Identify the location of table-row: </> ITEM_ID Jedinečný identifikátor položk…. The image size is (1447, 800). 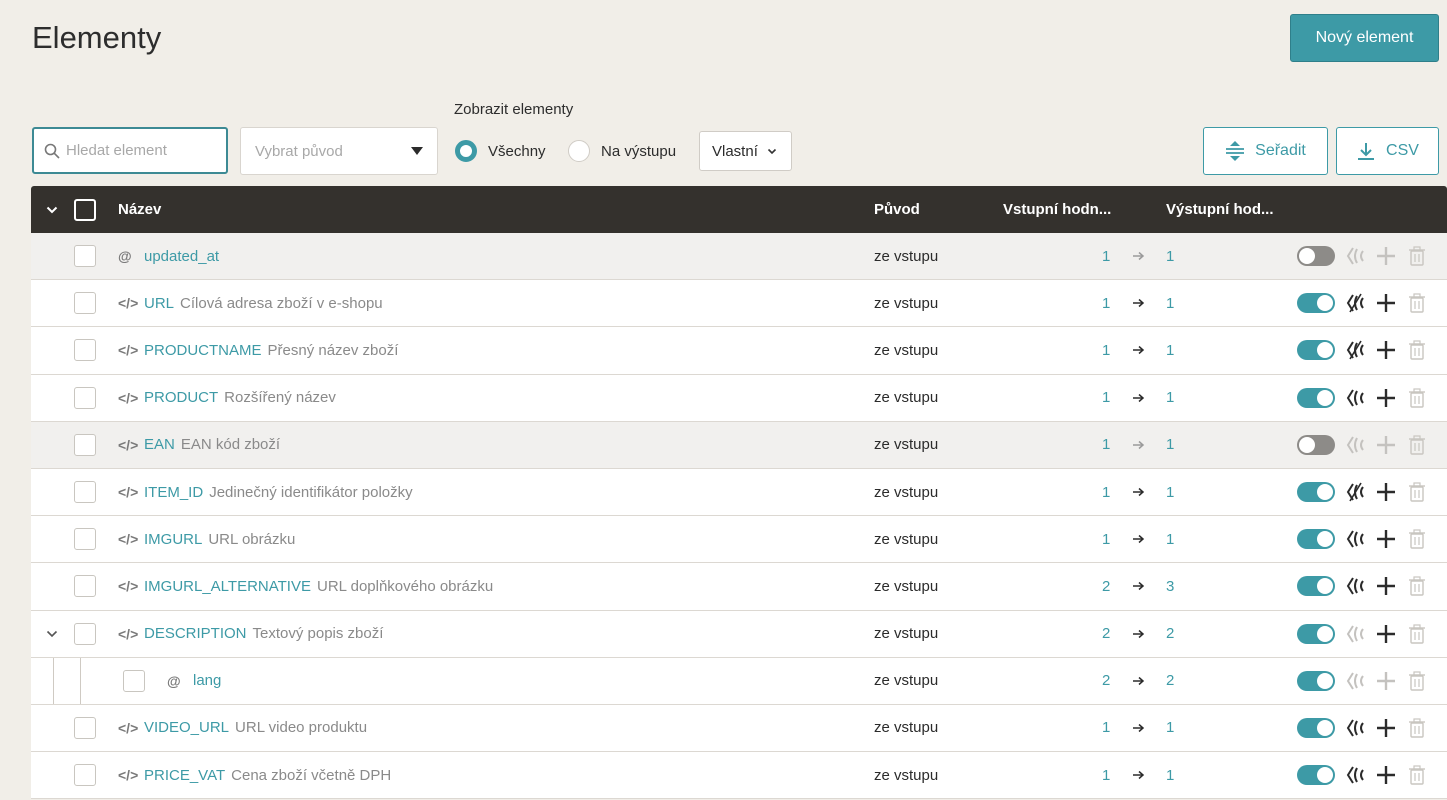
(739, 492).